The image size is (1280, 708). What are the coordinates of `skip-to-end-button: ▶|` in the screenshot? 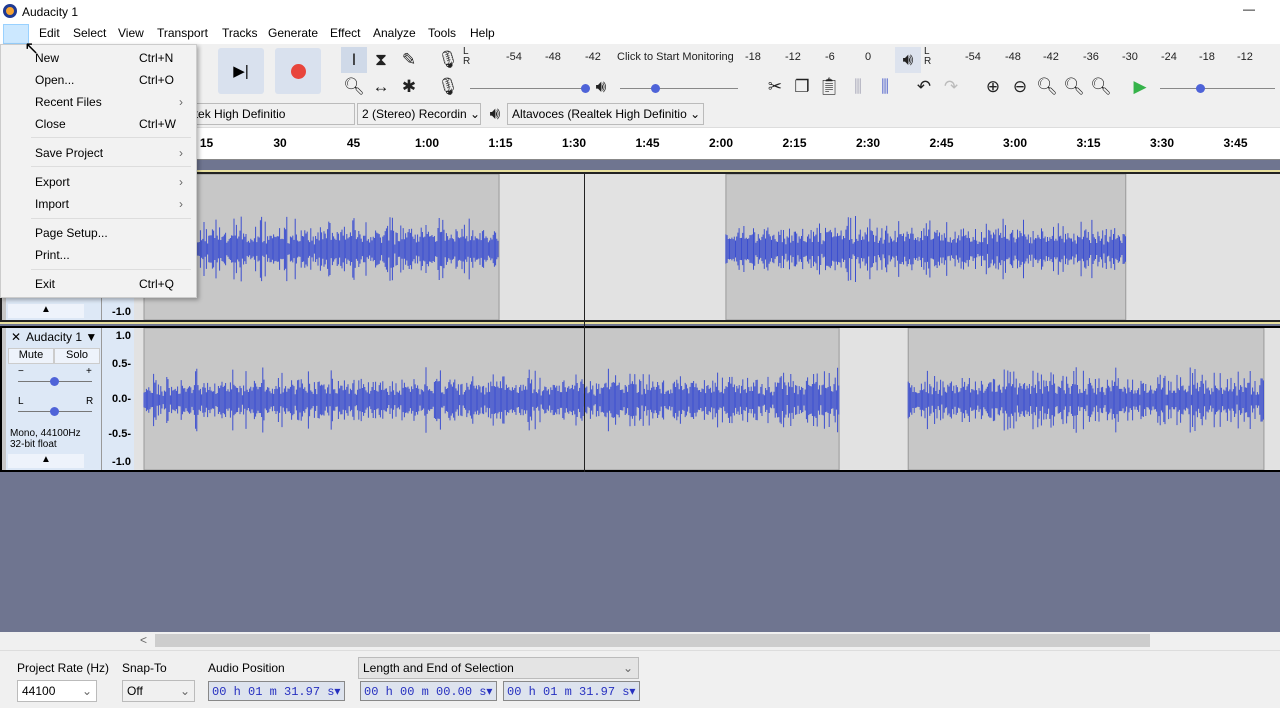 It's located at (241, 71).